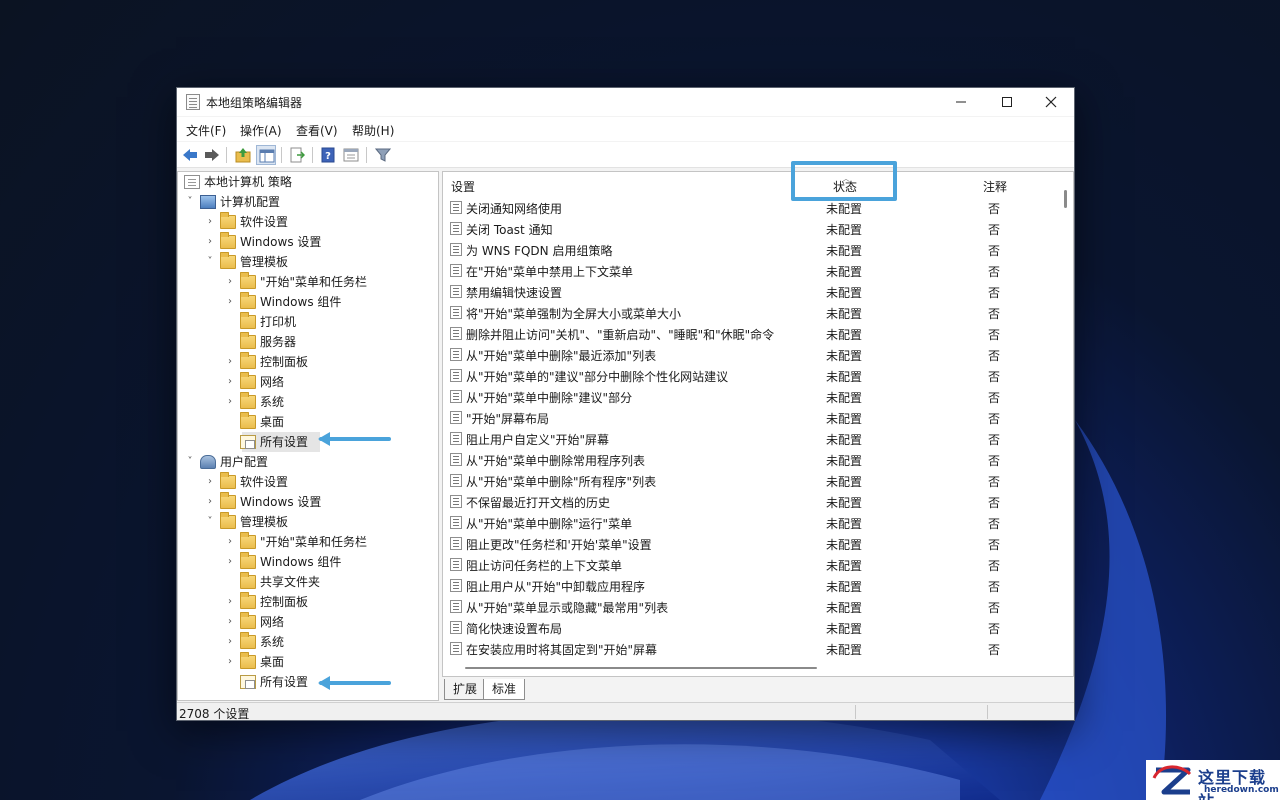 The width and height of the screenshot is (1280, 800). What do you see at coordinates (750, 585) in the screenshot?
I see `list-item: 阻止用户从"开始"中卸载应用程序 未配置 否` at bounding box center [750, 585].